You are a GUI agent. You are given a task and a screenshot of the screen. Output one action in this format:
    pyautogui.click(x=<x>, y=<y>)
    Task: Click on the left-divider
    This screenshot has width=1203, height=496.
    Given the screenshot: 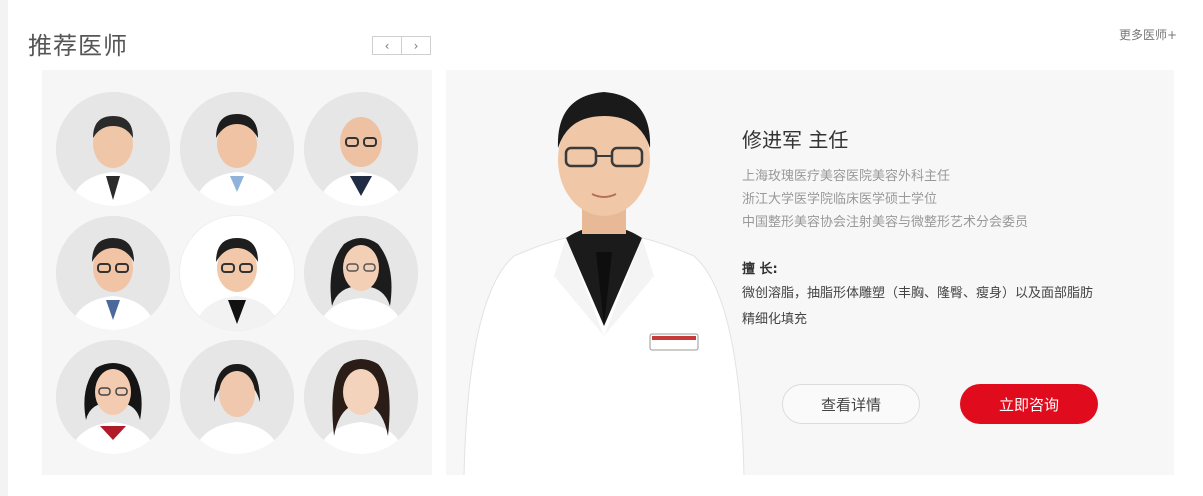 What is the action you would take?
    pyautogui.click(x=4, y=248)
    